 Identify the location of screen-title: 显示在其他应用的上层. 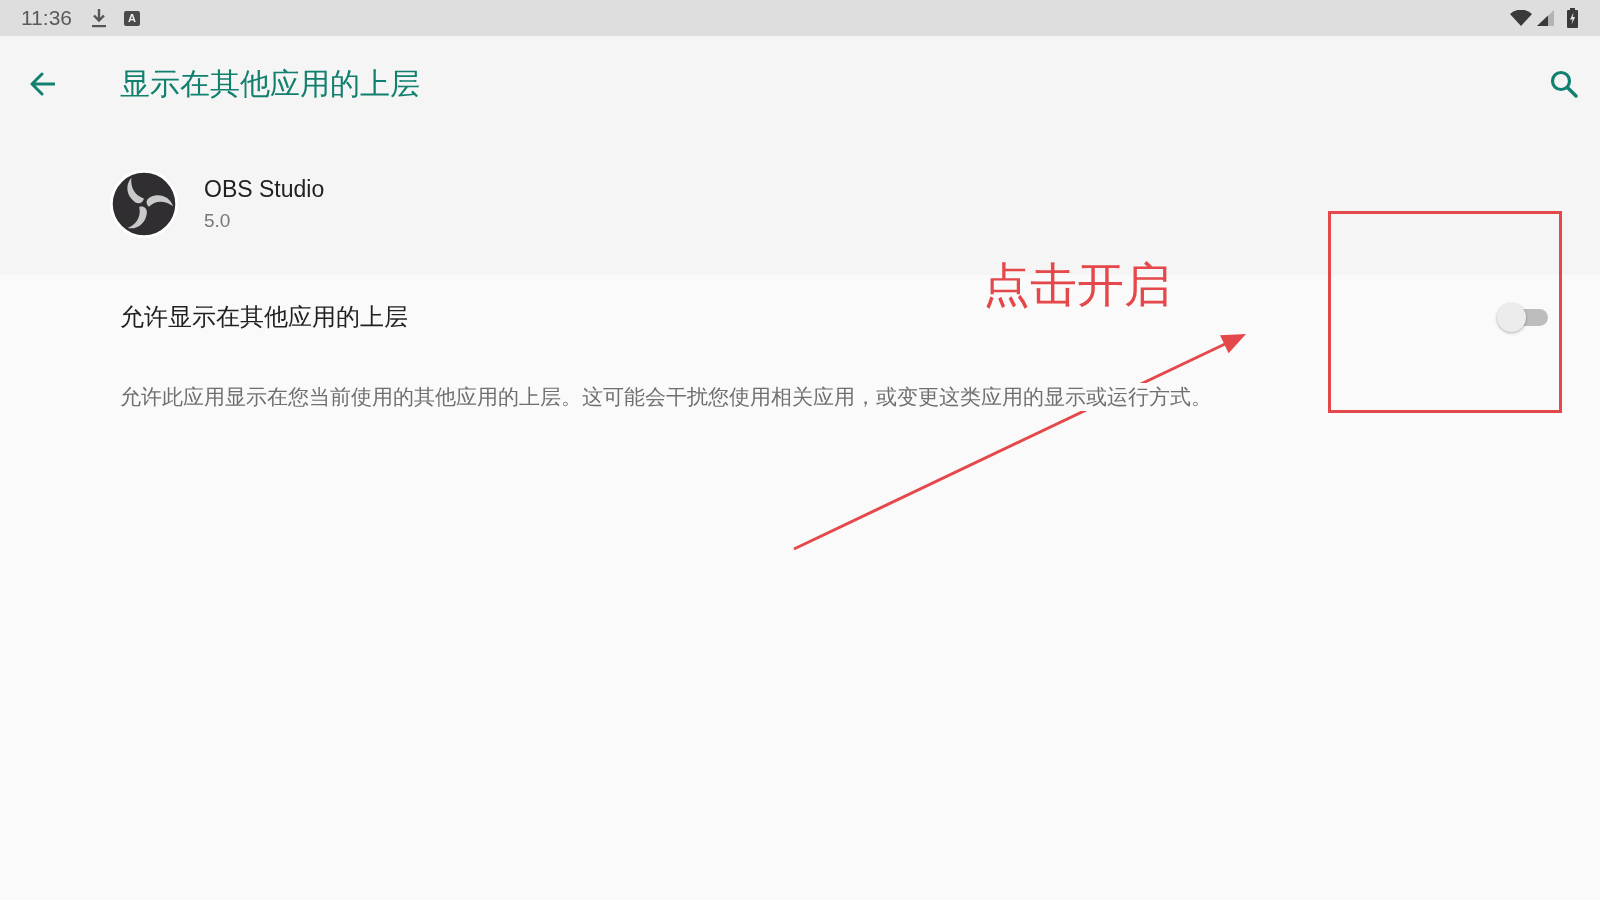
(270, 84).